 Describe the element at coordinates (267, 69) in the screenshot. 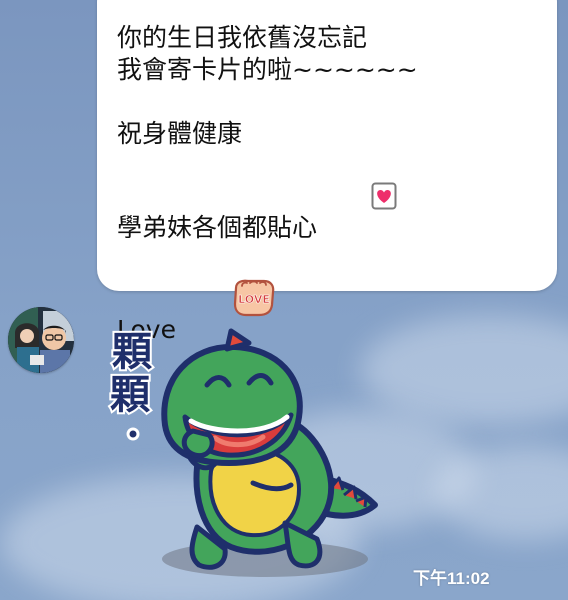

I see `message-line-2: 我會寄卡片的啦~~~~~~` at that location.